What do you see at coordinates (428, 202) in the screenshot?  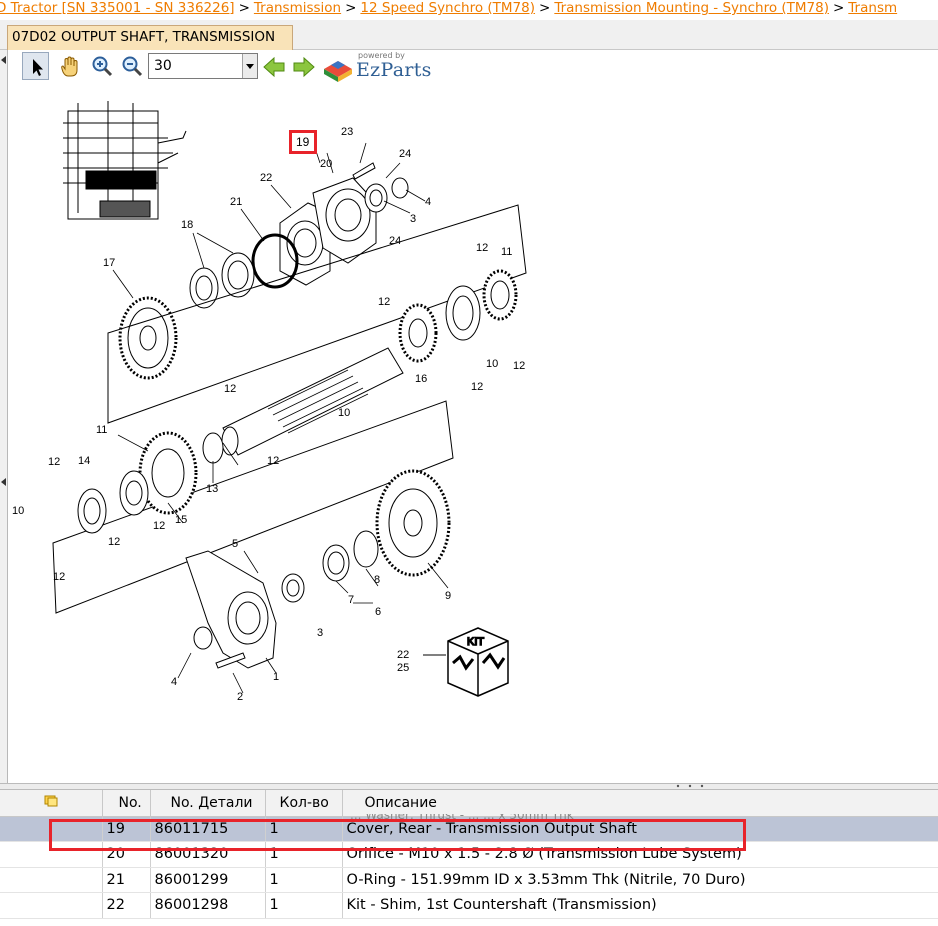 I see `callout-4: 4` at bounding box center [428, 202].